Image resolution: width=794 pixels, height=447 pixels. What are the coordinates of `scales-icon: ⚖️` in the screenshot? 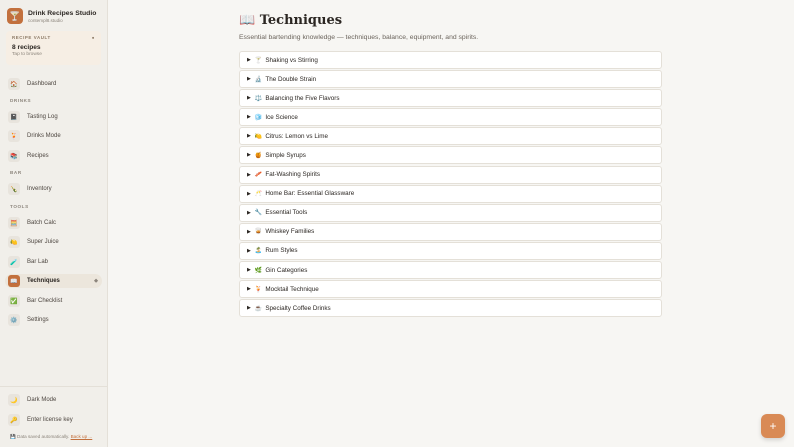 It's located at (258, 98).